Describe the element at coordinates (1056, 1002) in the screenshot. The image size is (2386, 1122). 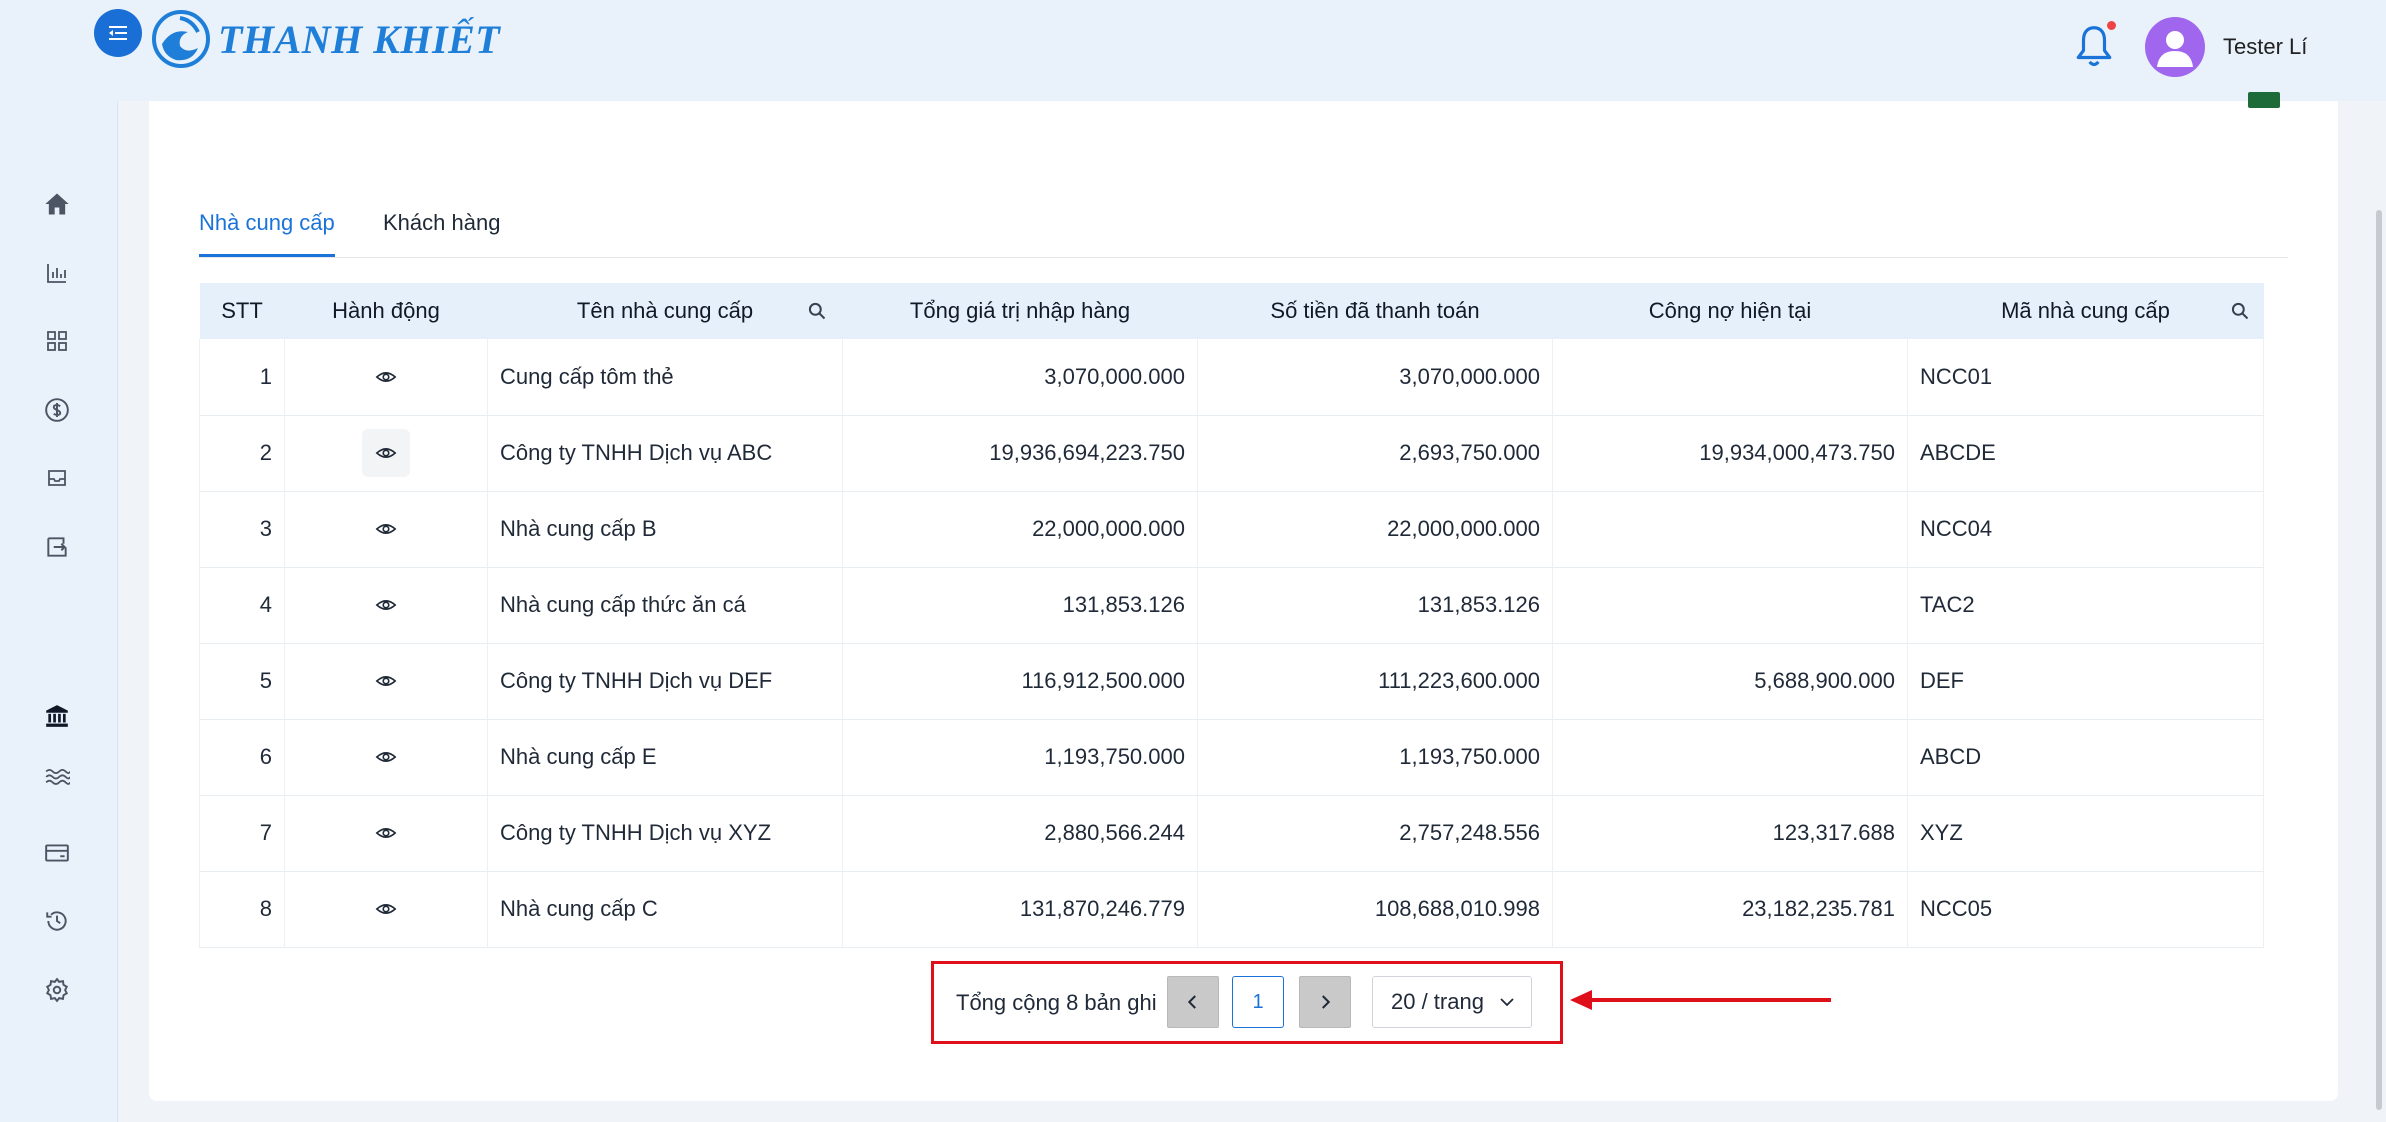
I see `total-records-label: Tổng cộng 8 bản ghi` at that location.